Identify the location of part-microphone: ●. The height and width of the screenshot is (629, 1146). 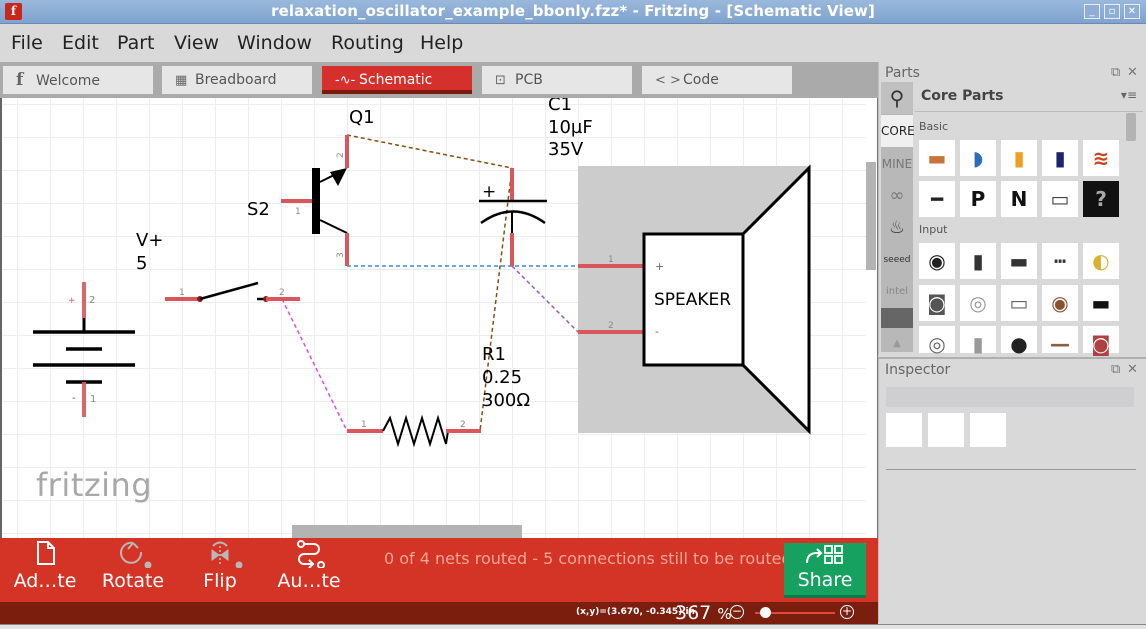
(1019, 341).